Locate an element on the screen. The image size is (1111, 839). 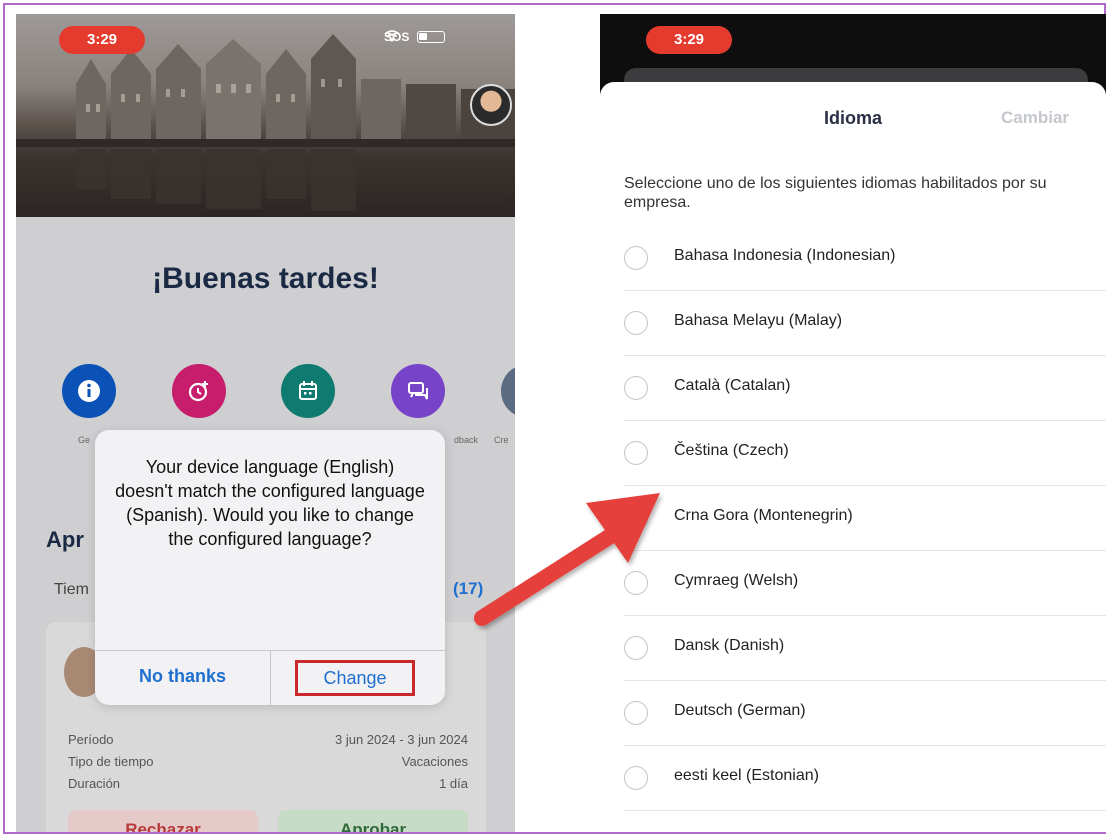
chat-bubbles-icon is located at coordinates (418, 391).